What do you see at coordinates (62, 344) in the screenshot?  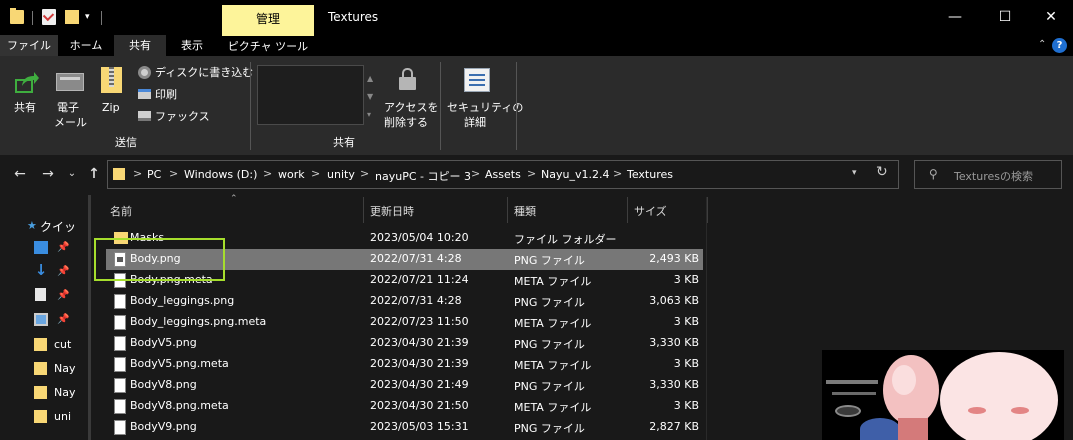 I see `nav-folder-item: cut` at bounding box center [62, 344].